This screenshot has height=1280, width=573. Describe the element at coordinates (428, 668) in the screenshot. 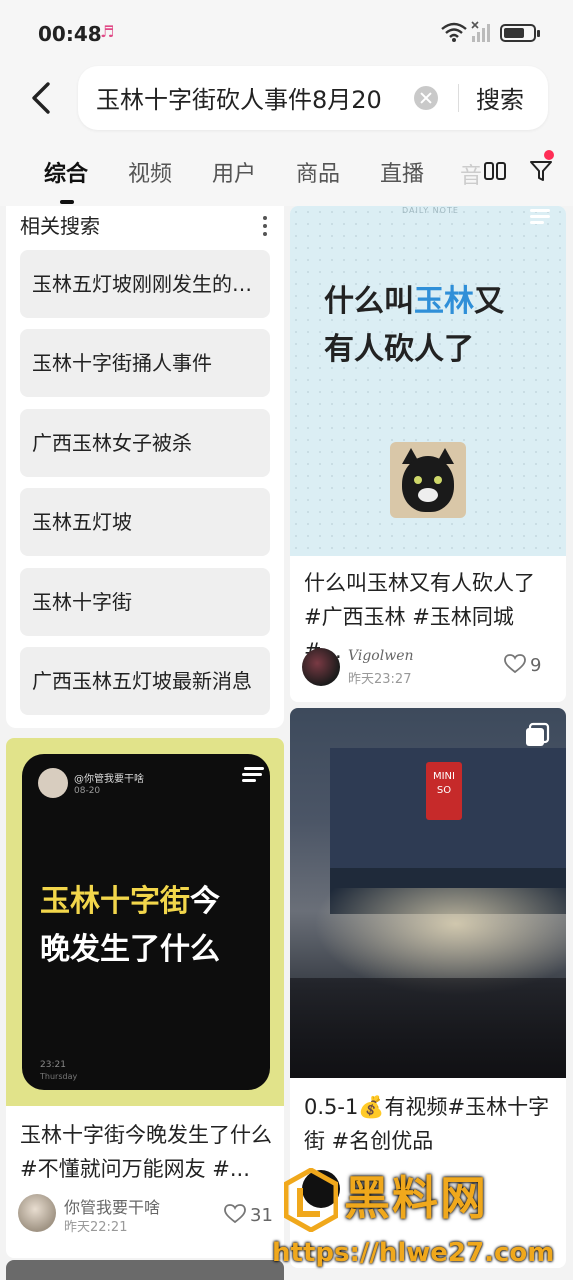

I see `note-author-row: Vigolwen 昨天23:27 9` at that location.